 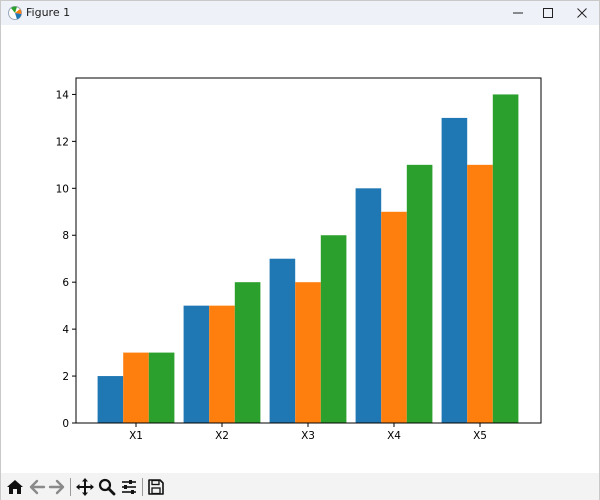 I want to click on pan-icon, so click(x=85, y=487).